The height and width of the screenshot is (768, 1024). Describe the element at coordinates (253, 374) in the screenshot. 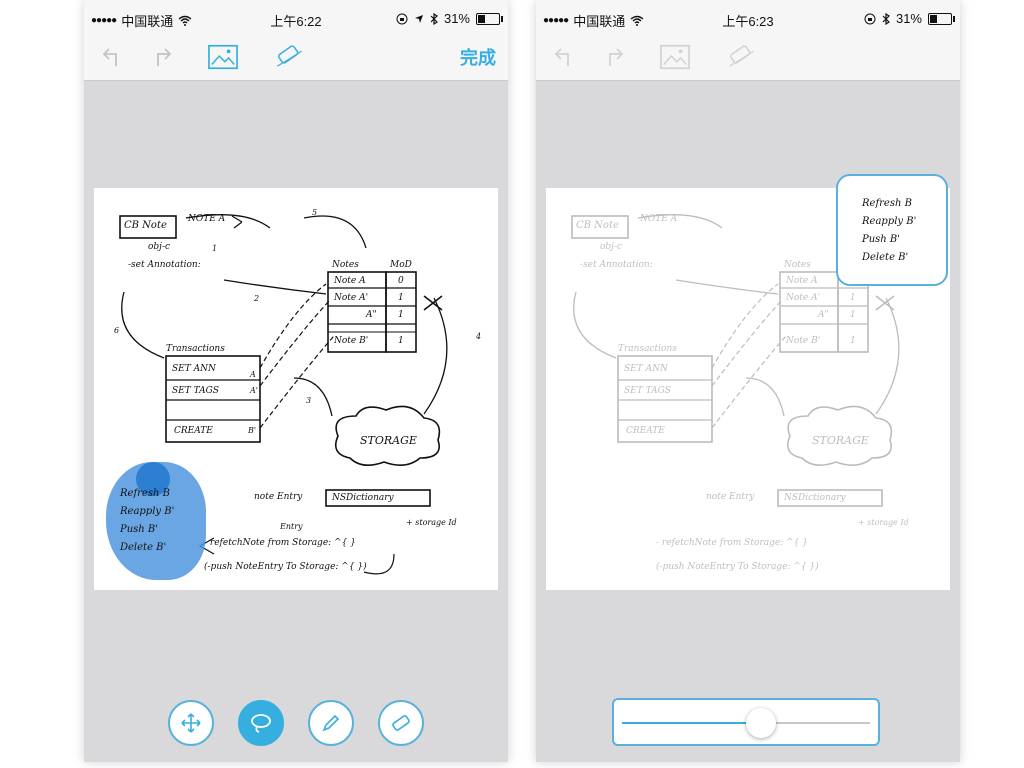

I see `tag-a-label: A` at that location.